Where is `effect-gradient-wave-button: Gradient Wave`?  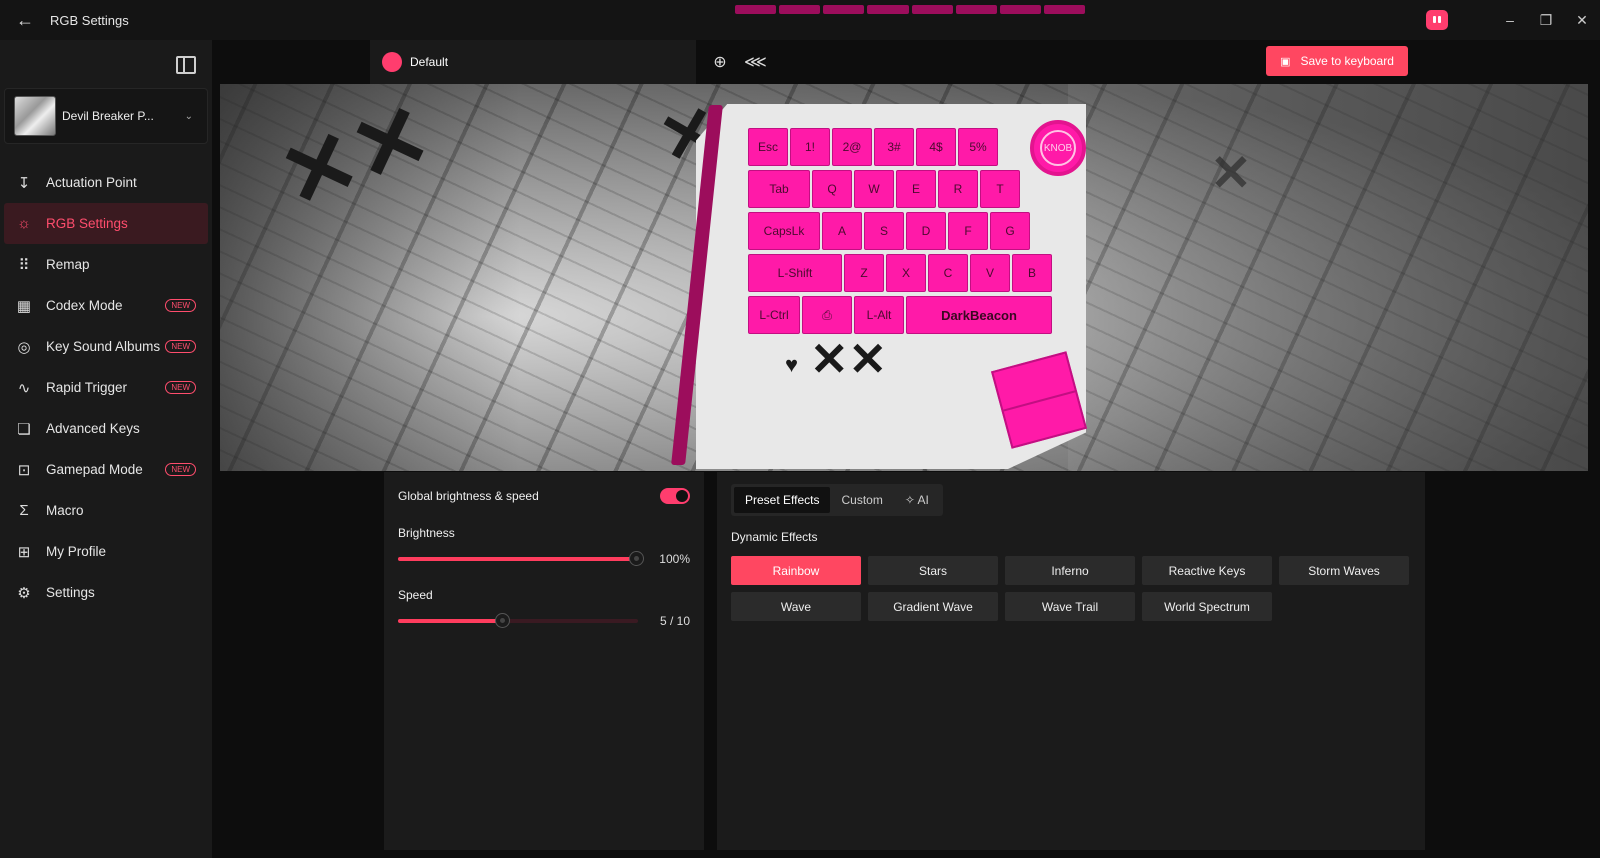
effect-gradient-wave-button: Gradient Wave is located at coordinates (933, 606).